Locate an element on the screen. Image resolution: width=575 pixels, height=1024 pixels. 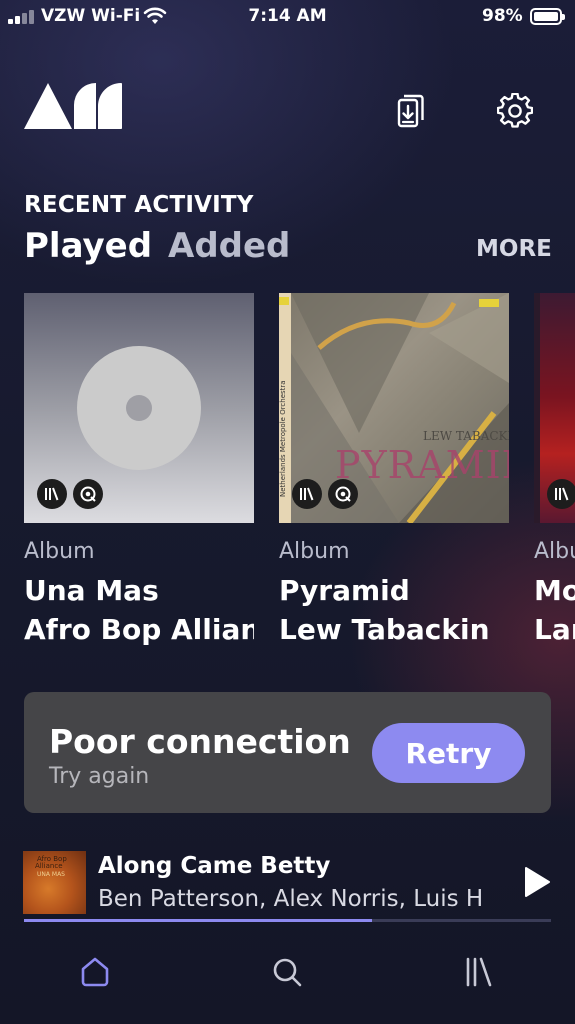
card-title: Pyramid is located at coordinates (344, 590).